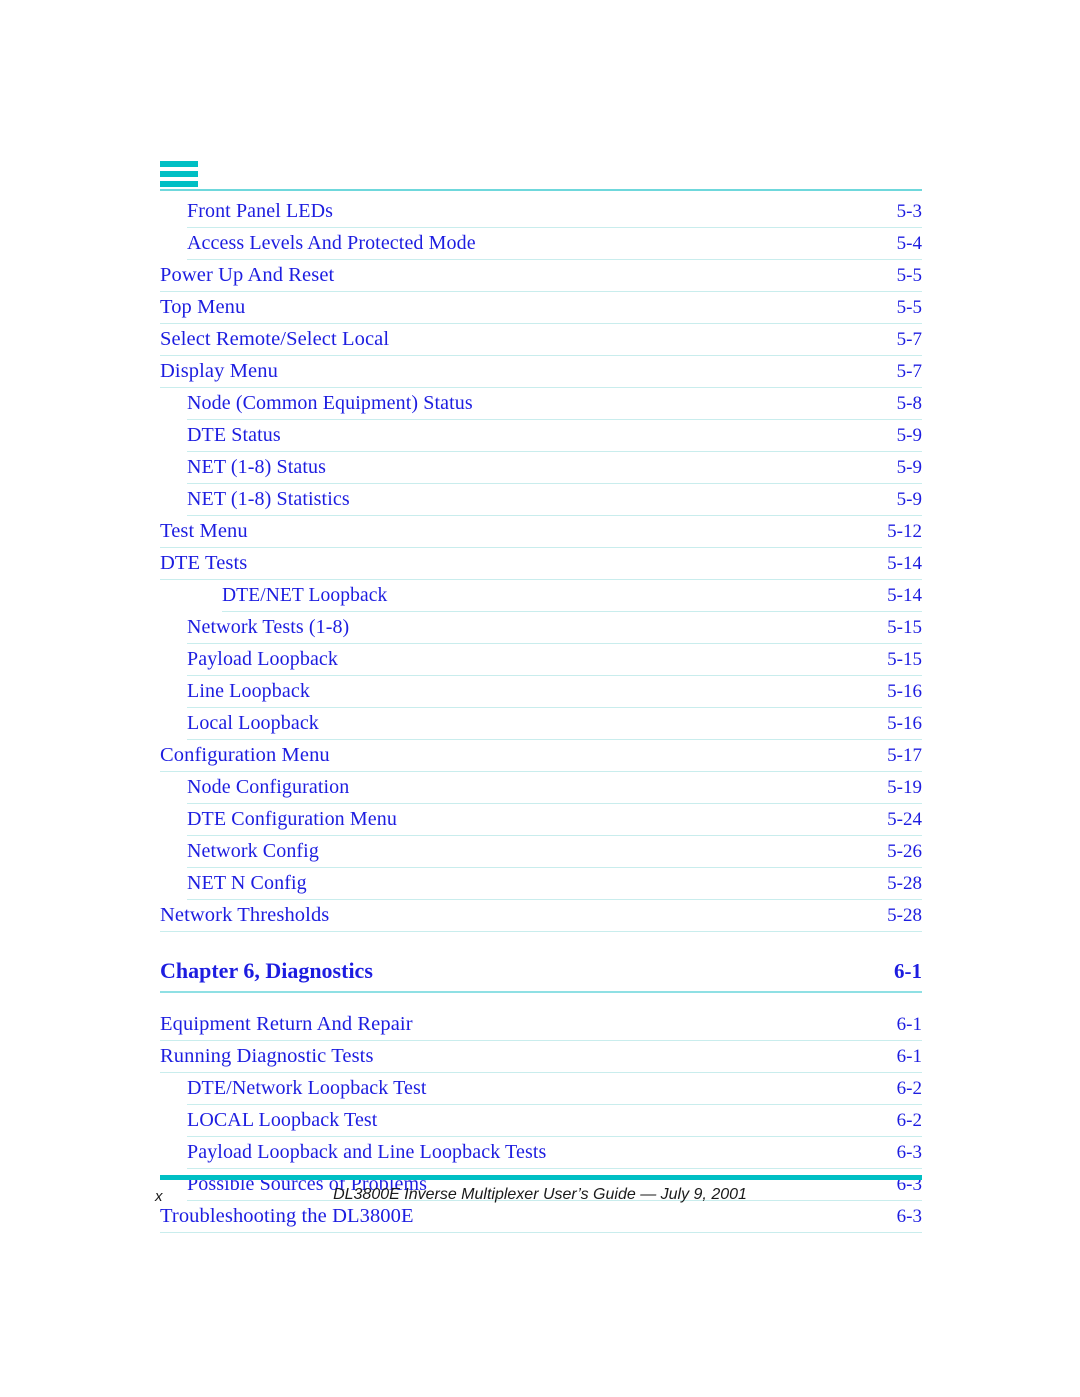  Describe the element at coordinates (266, 970) in the screenshot. I see `toc-chapter-label: Chapter 6, Diagnostics` at that location.